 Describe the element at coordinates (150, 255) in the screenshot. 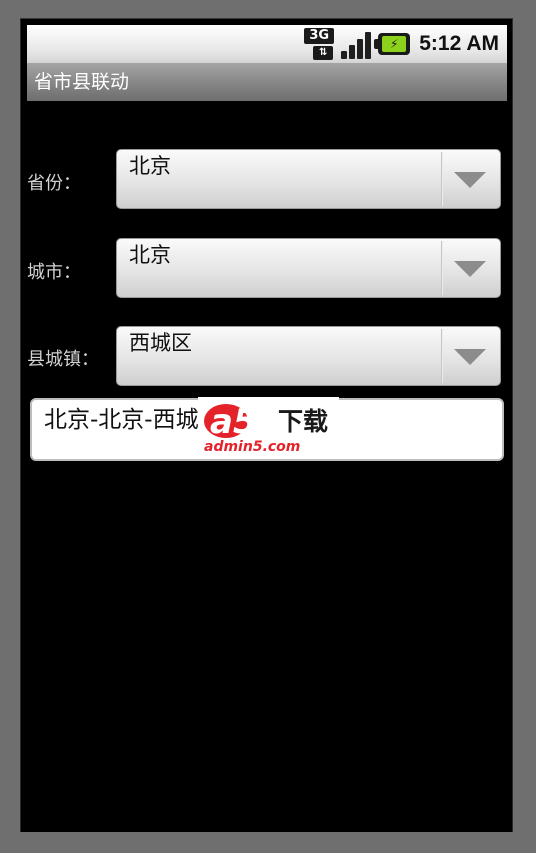

I see `city-spinner-value: 北京` at that location.